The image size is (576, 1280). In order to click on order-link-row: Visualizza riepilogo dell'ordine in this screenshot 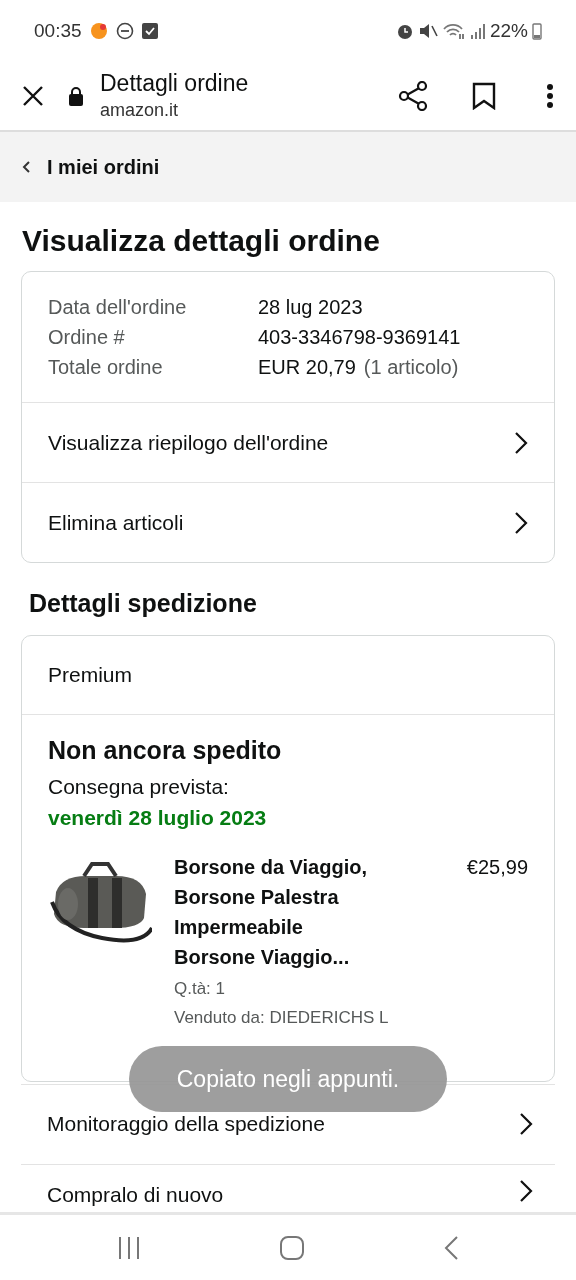, I will do `click(288, 442)`.